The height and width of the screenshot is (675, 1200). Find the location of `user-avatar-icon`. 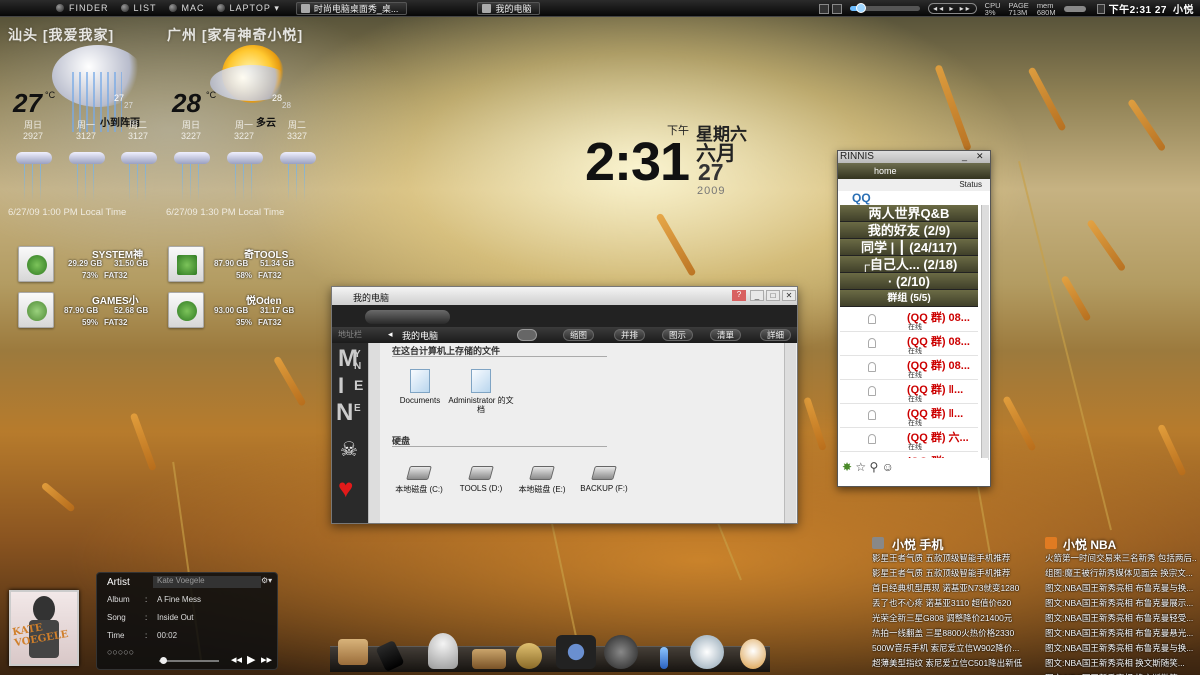

user-avatar-icon is located at coordinates (872, 415).